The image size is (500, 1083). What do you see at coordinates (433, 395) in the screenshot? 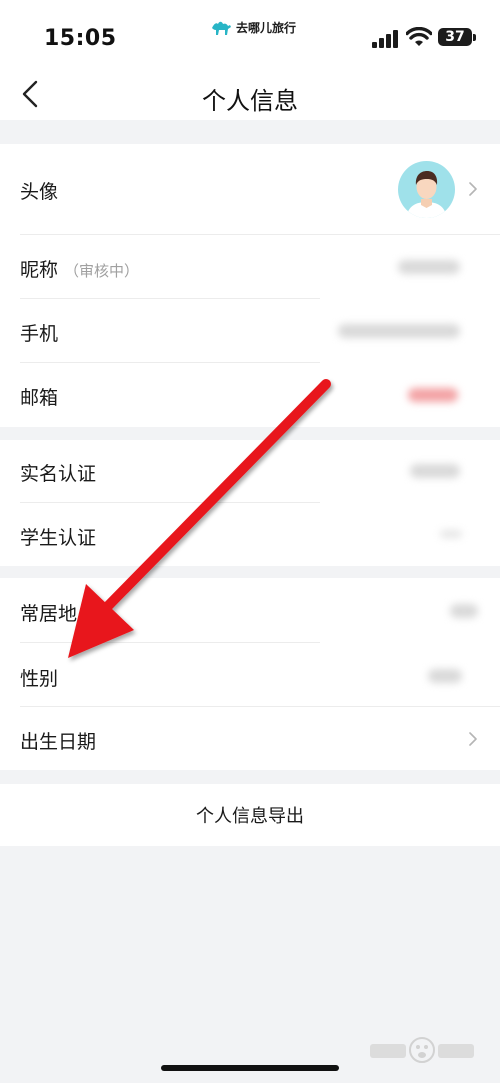
I see `email-value-blurred` at bounding box center [433, 395].